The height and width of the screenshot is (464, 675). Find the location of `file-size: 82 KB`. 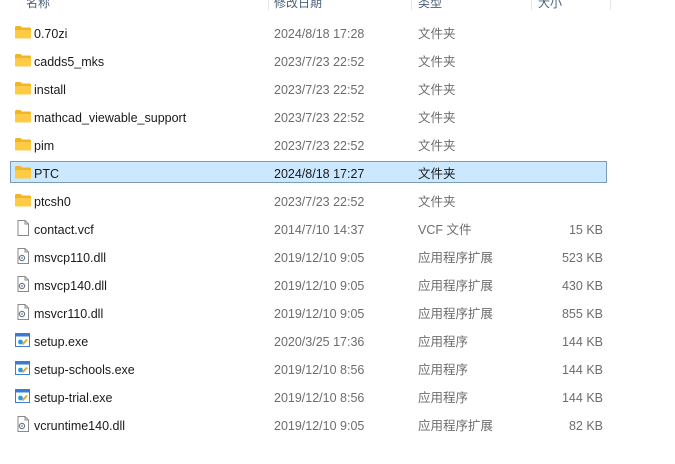

file-size: 82 KB is located at coordinates (585, 426).